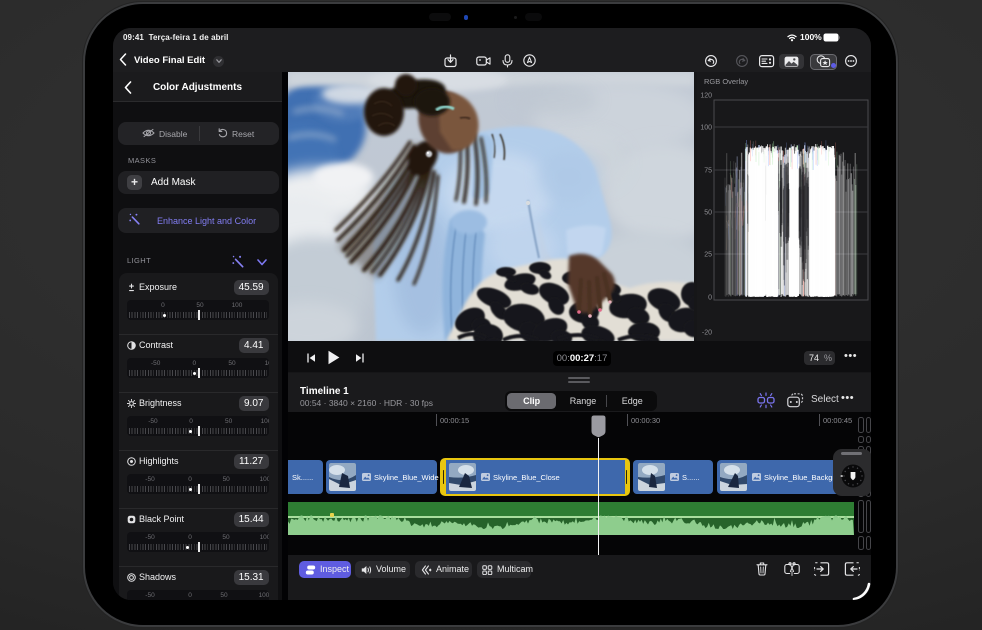 The width and height of the screenshot is (982, 630). I want to click on svg-text: 50, so click(708, 213).